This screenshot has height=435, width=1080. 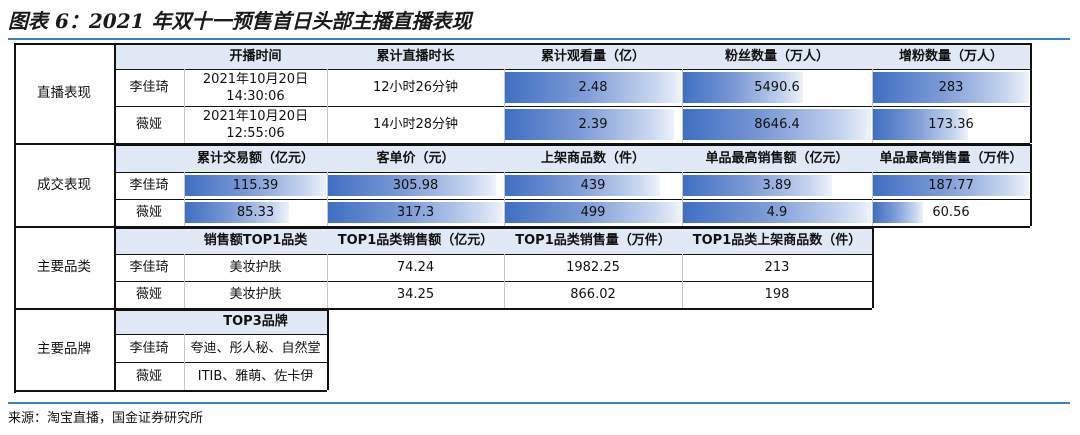 What do you see at coordinates (64, 349) in the screenshot?
I see `section-label-brand: 主要品牌` at bounding box center [64, 349].